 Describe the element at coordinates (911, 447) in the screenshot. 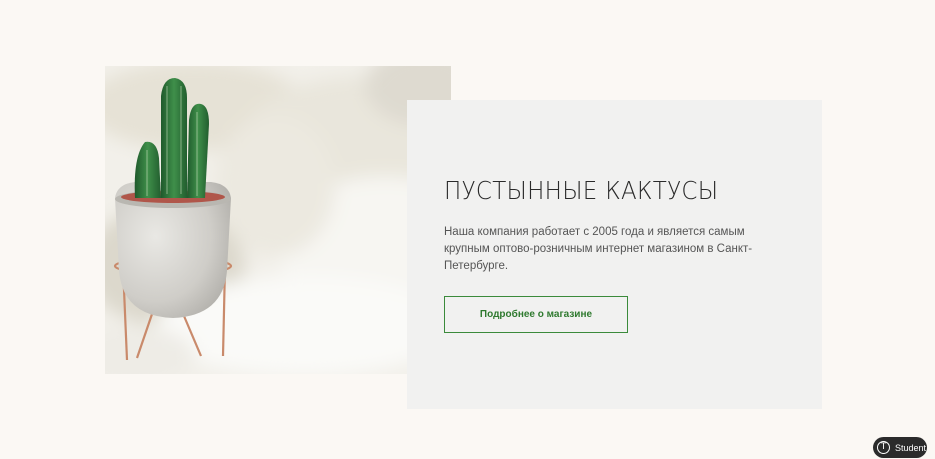

I see `student-badge-label: Student` at that location.